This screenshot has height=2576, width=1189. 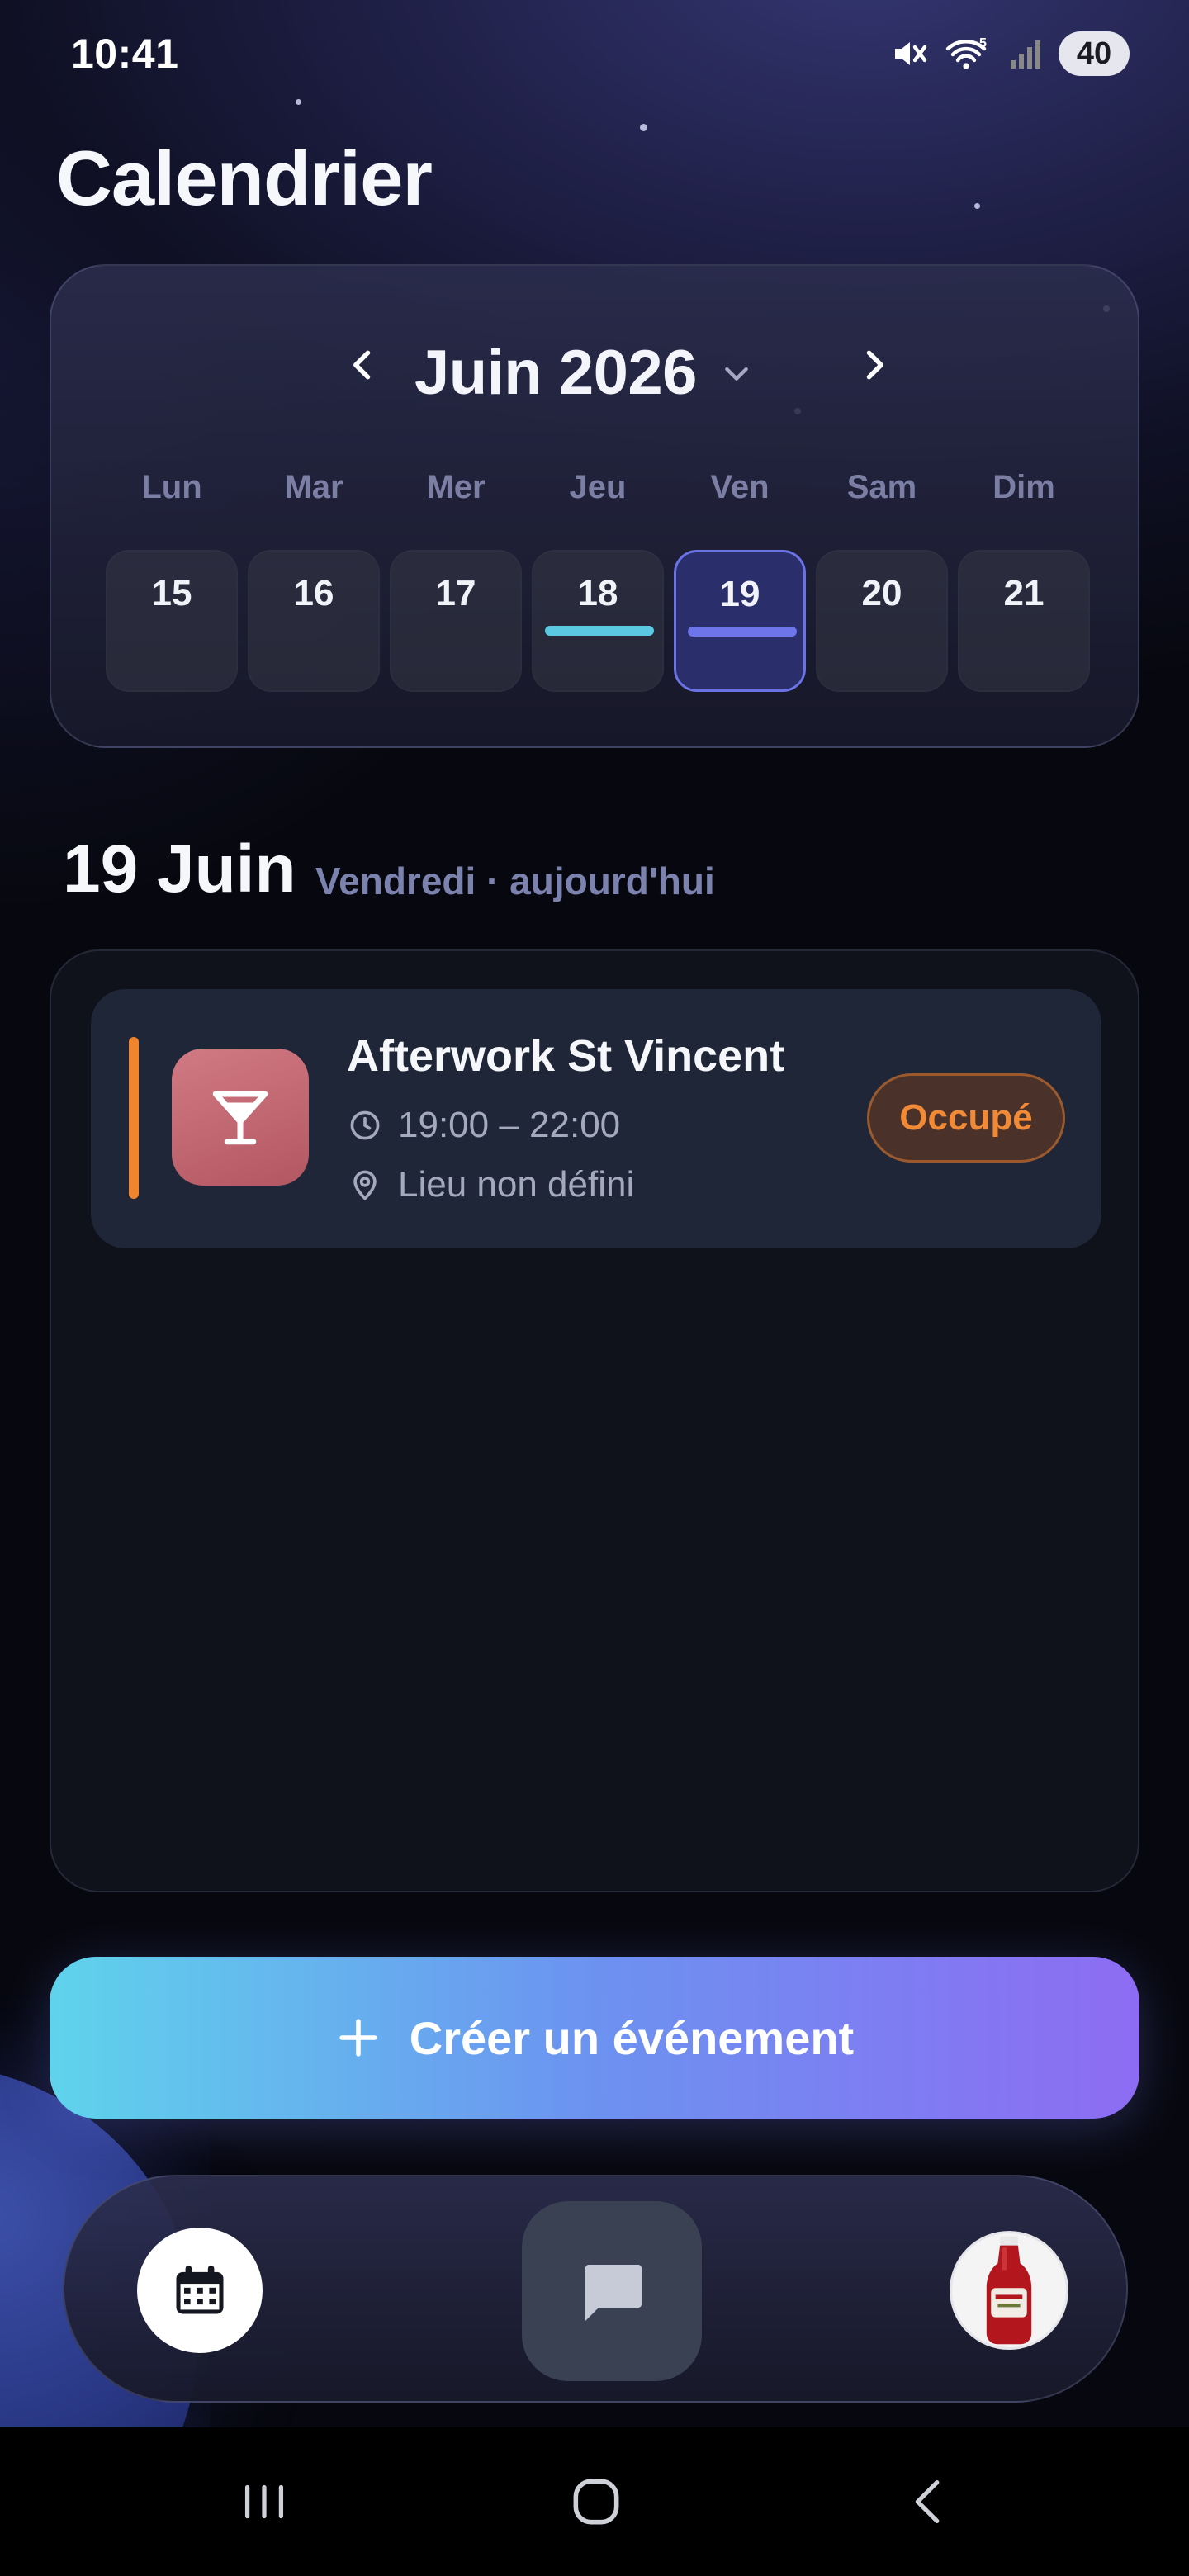 I want to click on event-icon-tile, so click(x=240, y=1117).